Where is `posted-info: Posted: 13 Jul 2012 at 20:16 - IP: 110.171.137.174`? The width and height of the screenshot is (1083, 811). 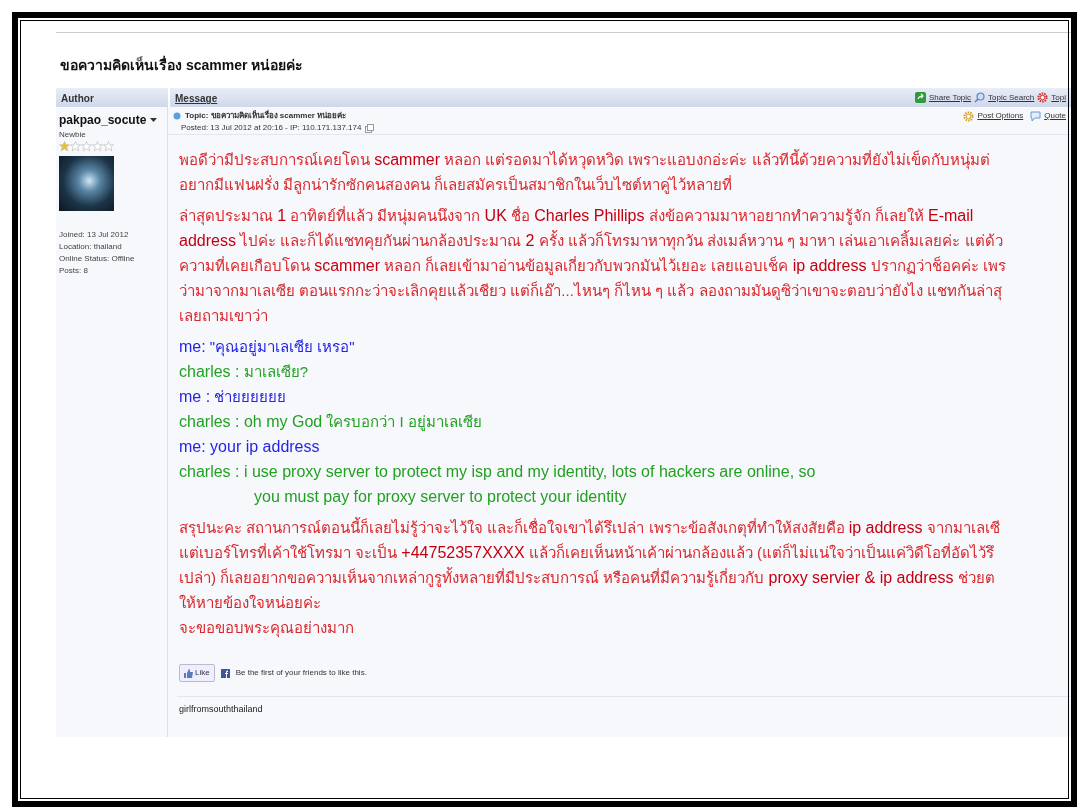 posted-info: Posted: 13 Jul 2012 at 20:16 - IP: 110.171.137.174 is located at coordinates (271, 128).